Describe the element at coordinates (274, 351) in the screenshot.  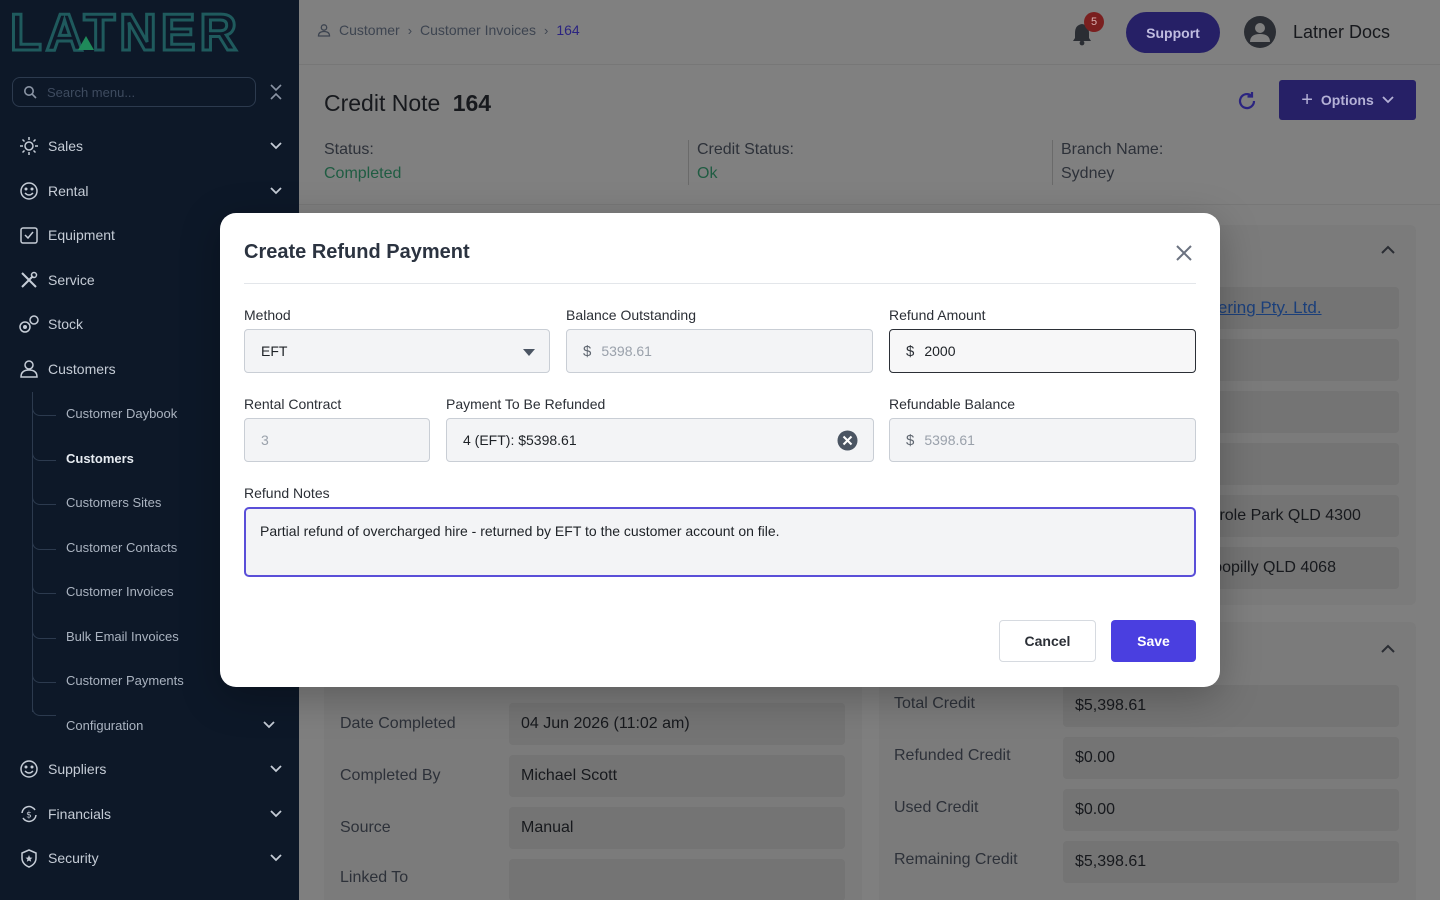
I see `method-value: EFT` at that location.